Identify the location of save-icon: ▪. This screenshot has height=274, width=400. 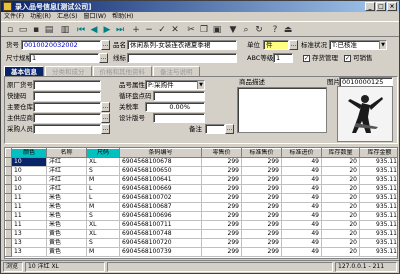
(36, 30).